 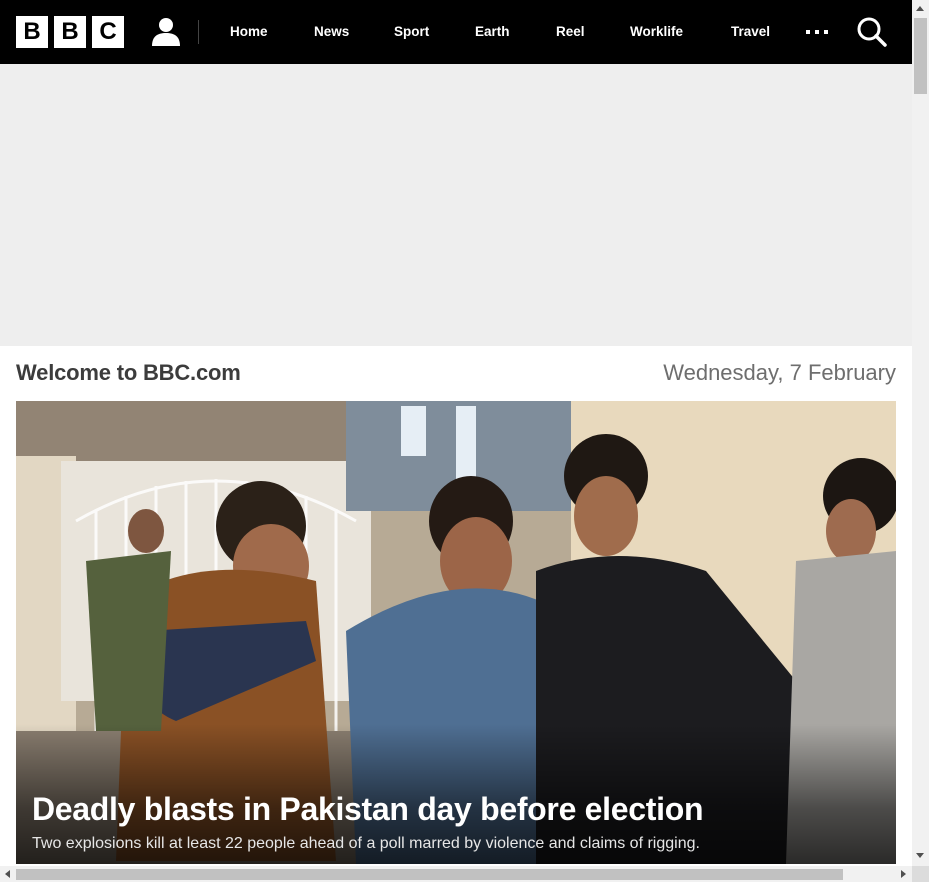 I want to click on nav-home: Home, so click(x=249, y=31).